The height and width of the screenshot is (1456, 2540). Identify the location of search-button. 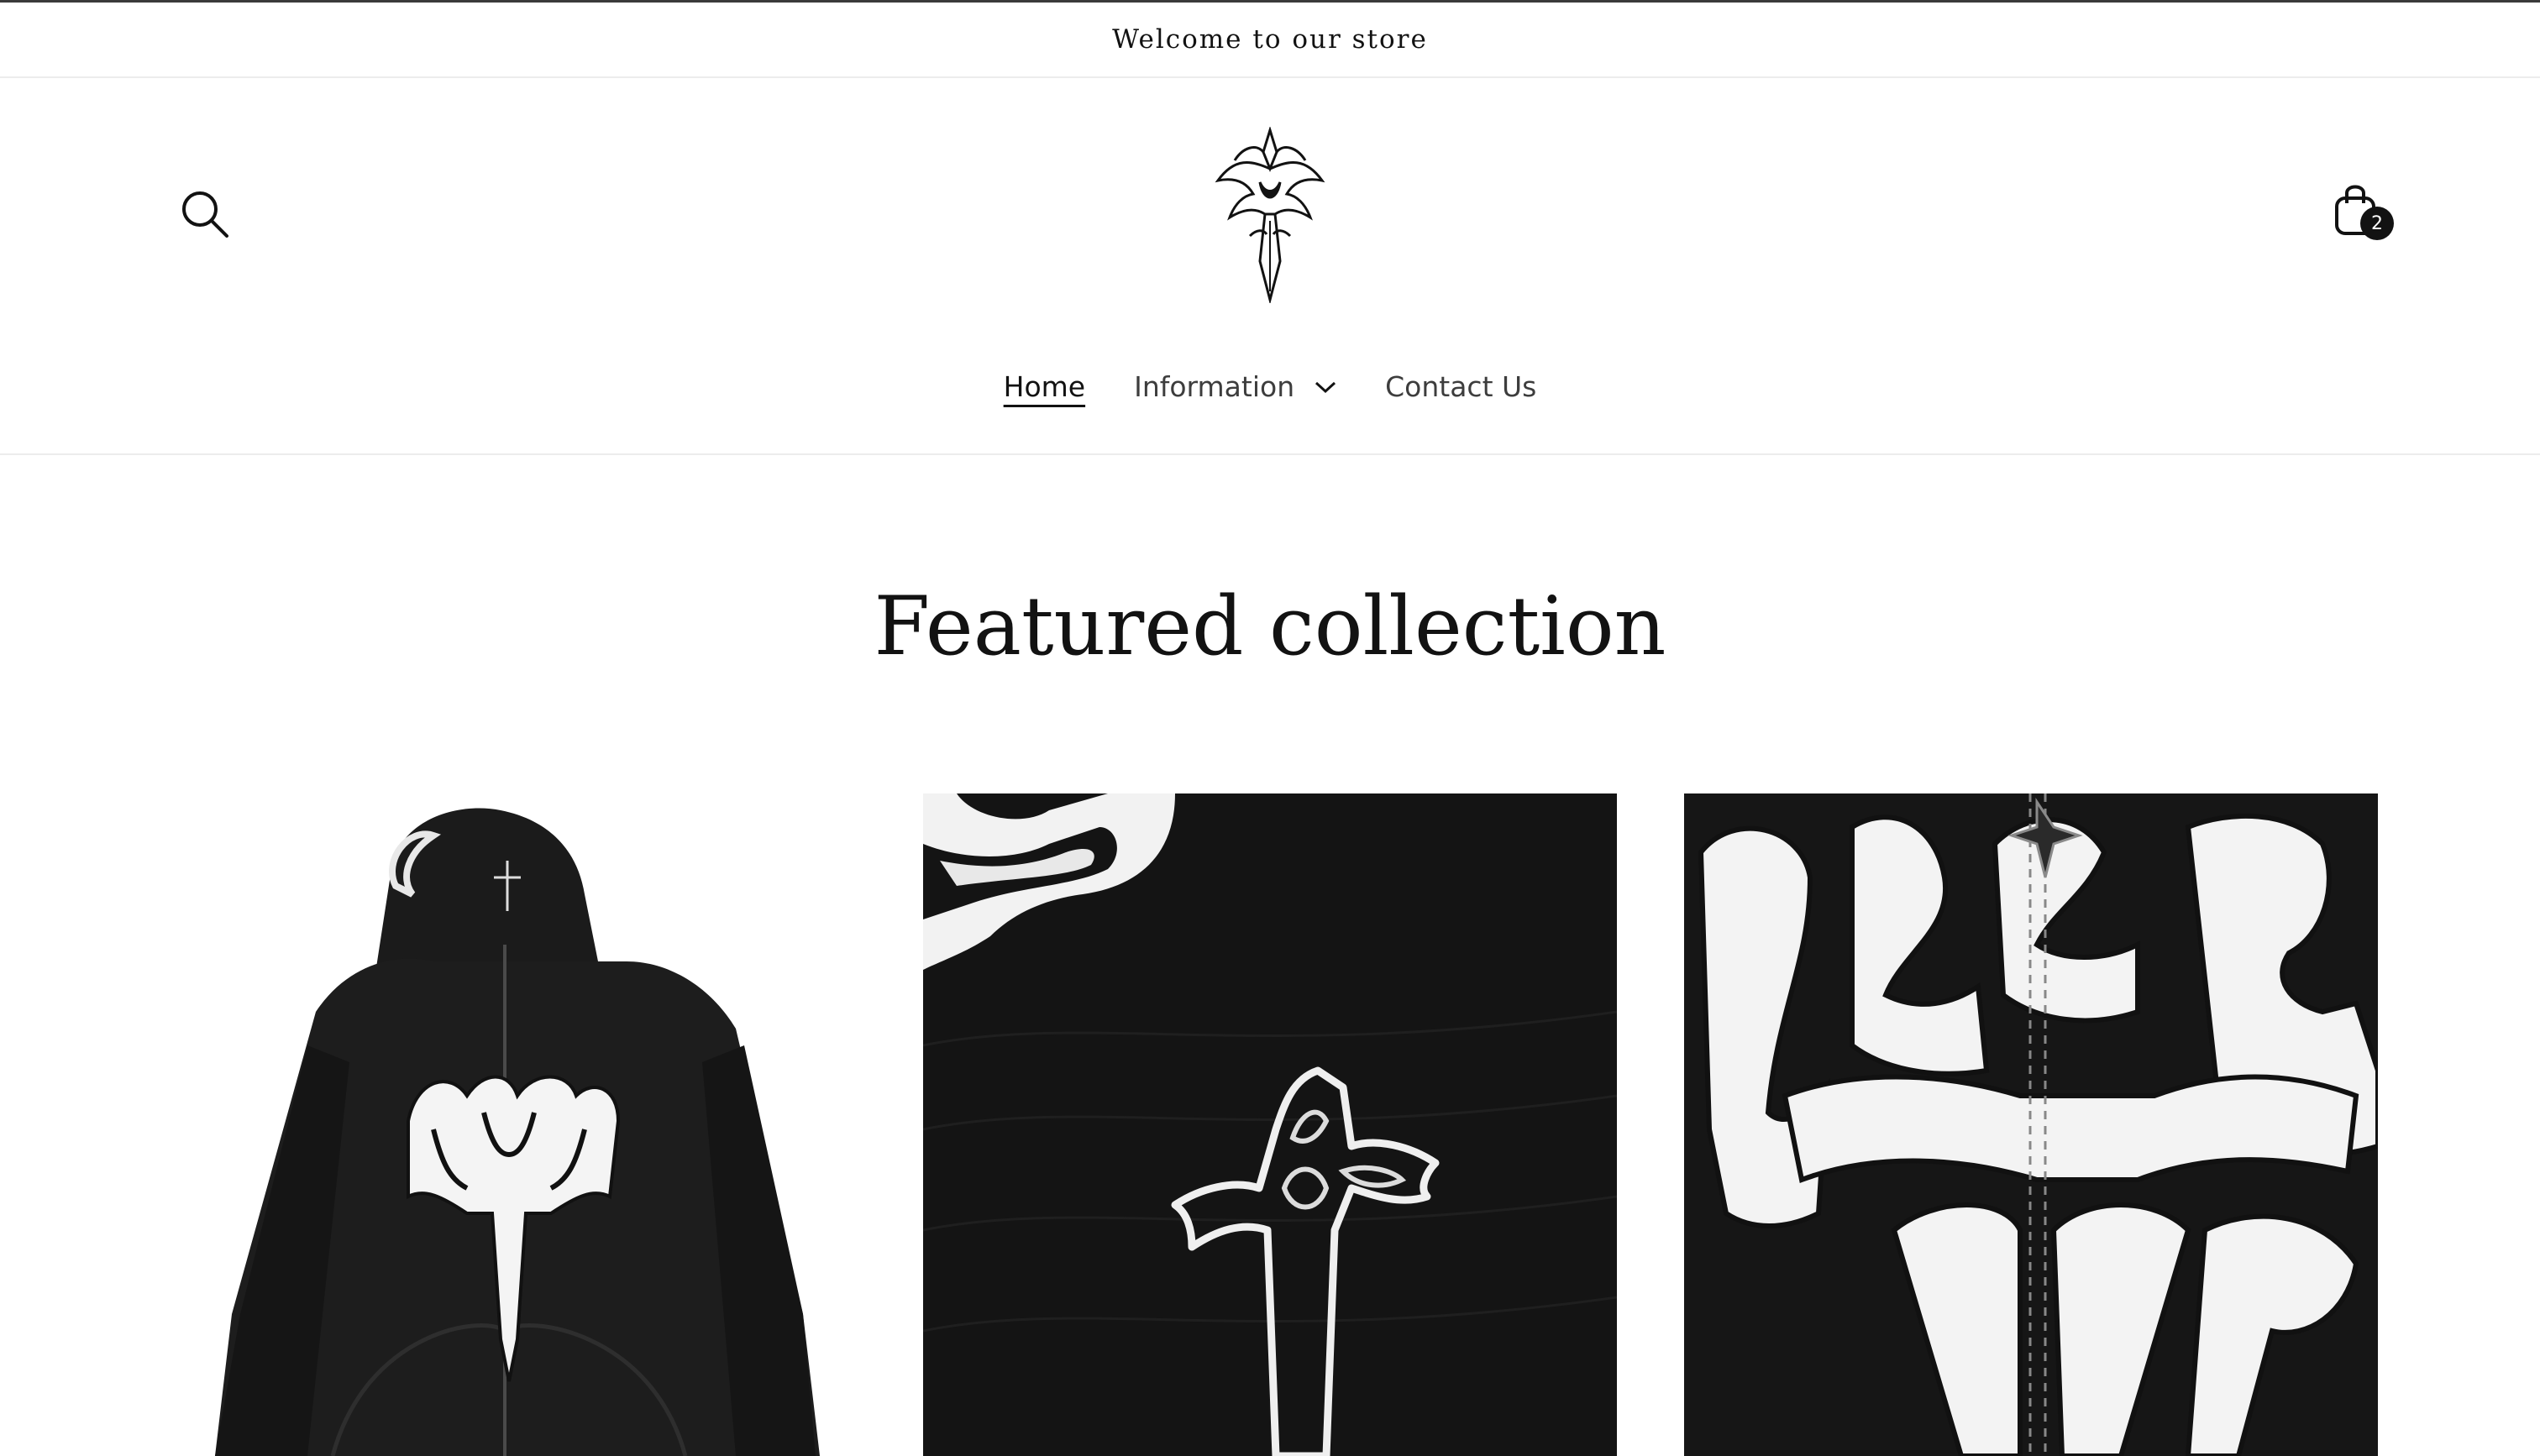
(205, 214).